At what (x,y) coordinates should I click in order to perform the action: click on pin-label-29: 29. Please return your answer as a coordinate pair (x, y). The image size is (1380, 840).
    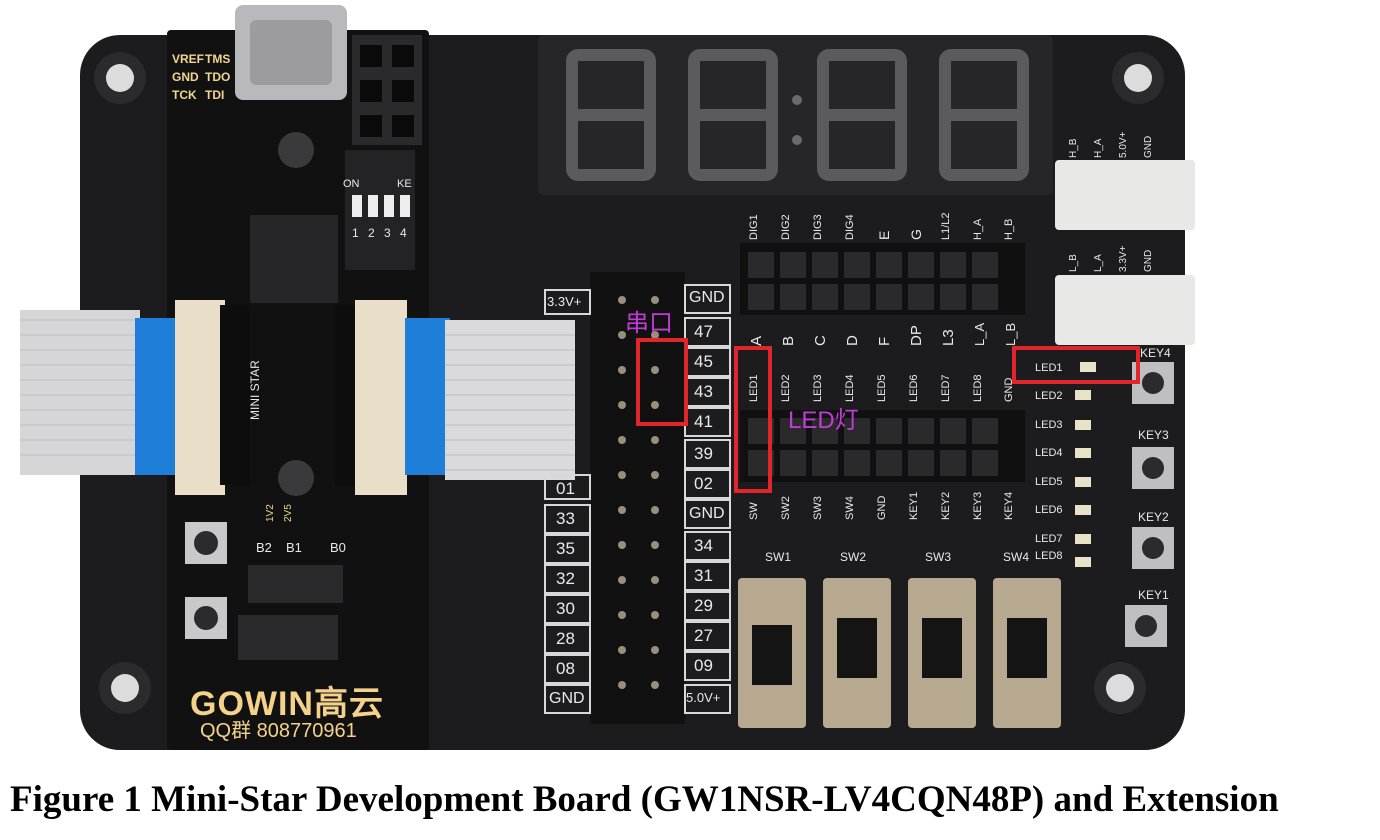
    Looking at the image, I should click on (703, 605).